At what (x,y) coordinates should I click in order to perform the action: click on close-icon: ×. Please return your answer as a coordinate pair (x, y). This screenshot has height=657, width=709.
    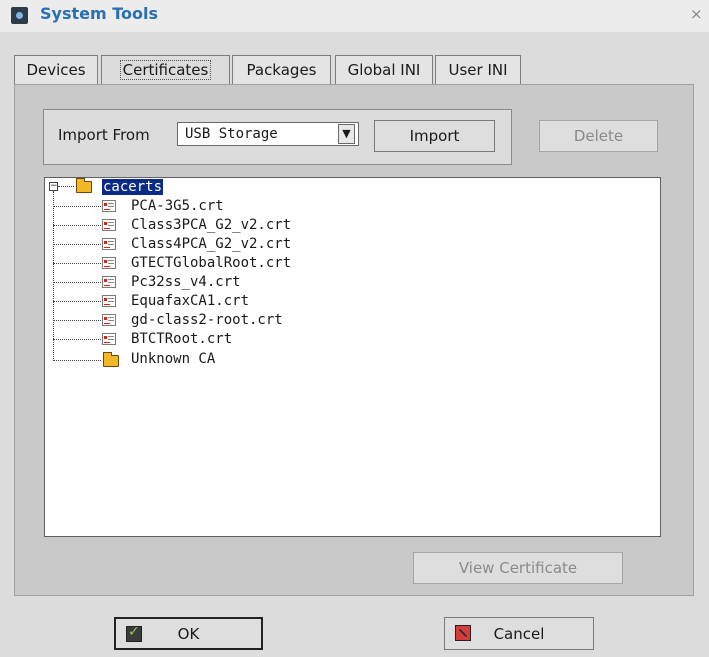
    Looking at the image, I should click on (696, 14).